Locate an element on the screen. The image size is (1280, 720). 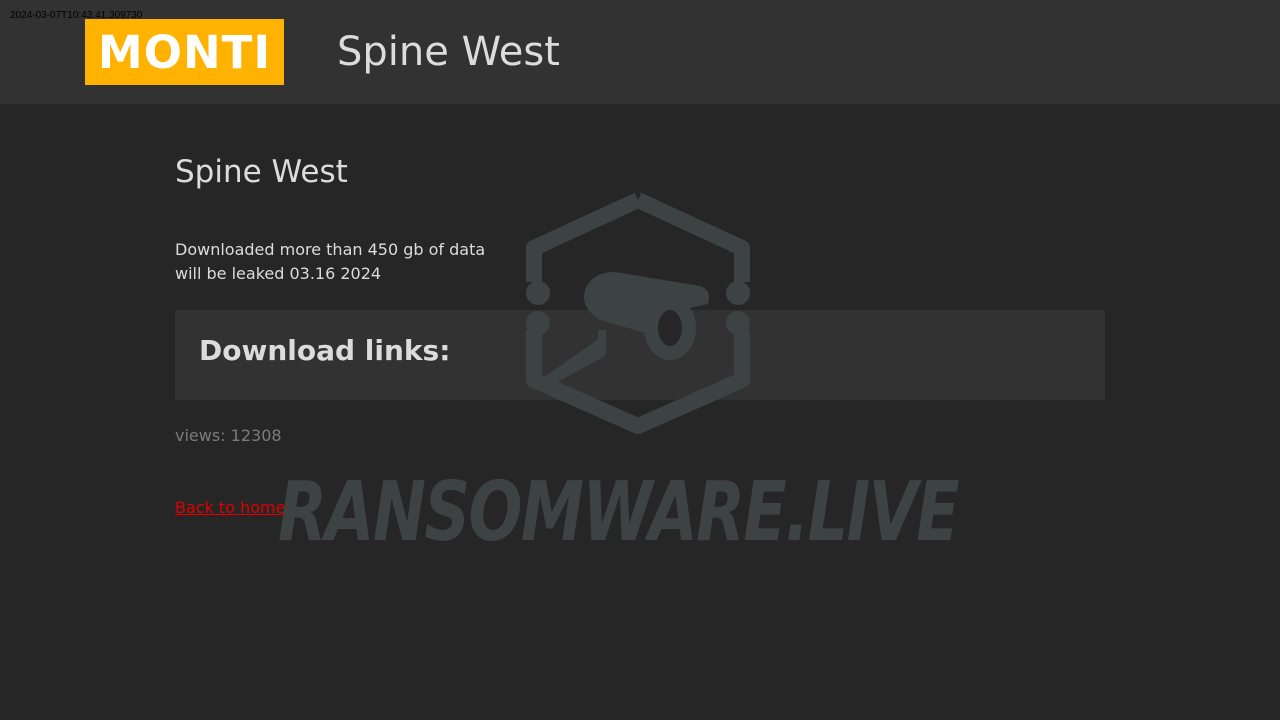
download-links-panel: Download links: is located at coordinates (640, 355).